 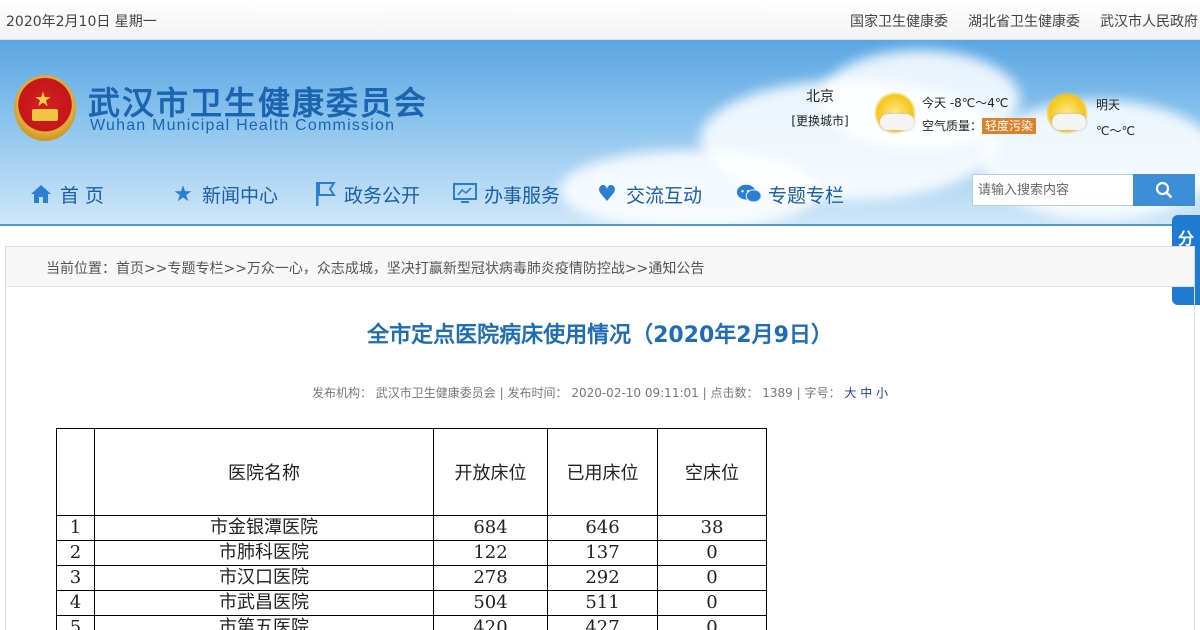 I want to click on header-open-beds: 开放床位, so click(x=490, y=472).